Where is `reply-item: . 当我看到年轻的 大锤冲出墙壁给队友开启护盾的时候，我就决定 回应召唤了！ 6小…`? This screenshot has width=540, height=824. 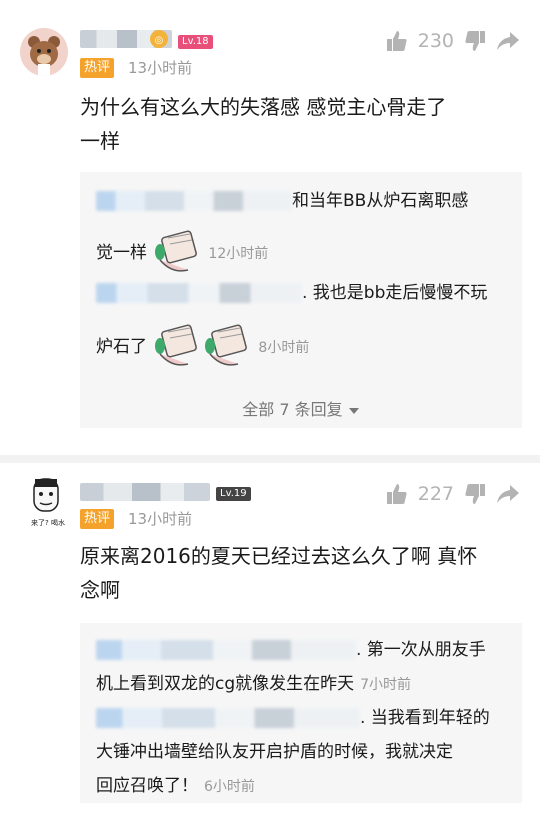
reply-item: . 当我看到年轻的 大锤冲出墙壁给队友开启护盾的时候，我就决定 回应召唤了！ 6小… is located at coordinates (306, 752).